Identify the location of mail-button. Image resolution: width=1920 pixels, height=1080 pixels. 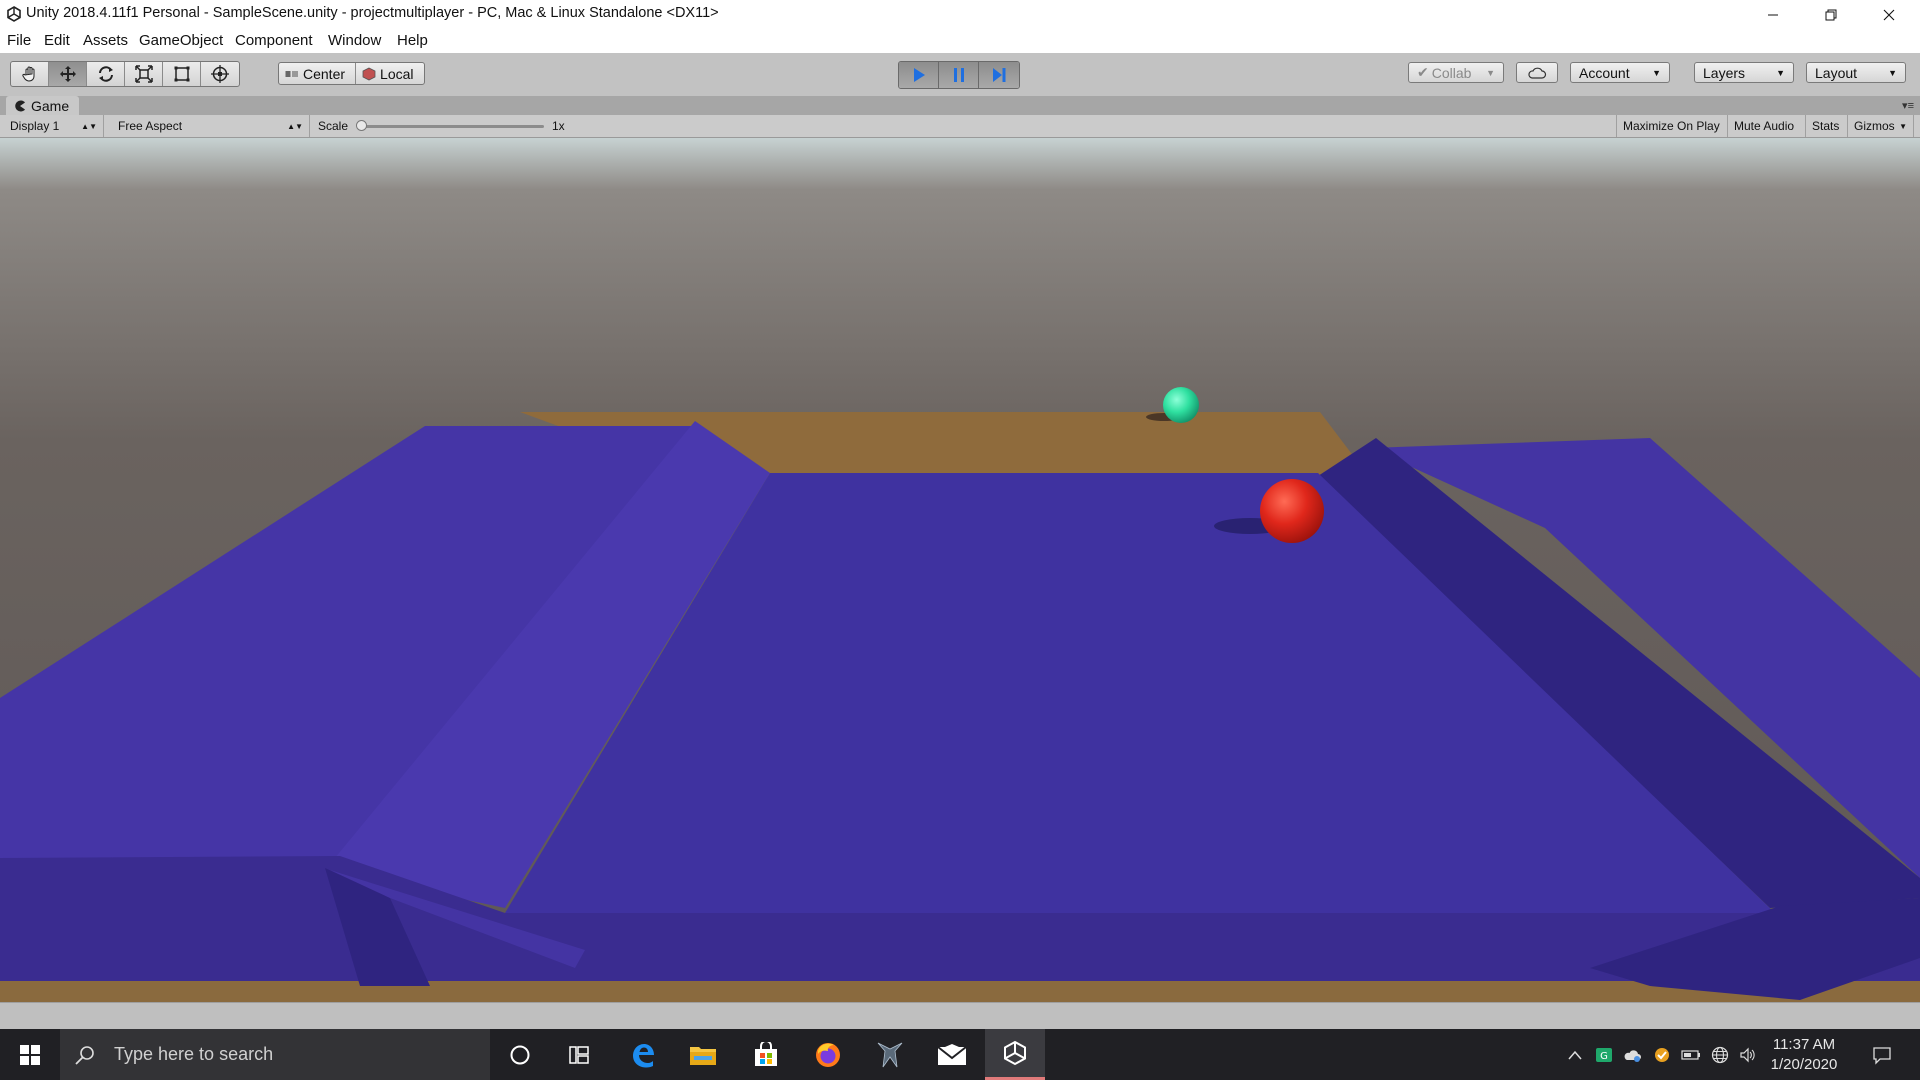
(952, 1054).